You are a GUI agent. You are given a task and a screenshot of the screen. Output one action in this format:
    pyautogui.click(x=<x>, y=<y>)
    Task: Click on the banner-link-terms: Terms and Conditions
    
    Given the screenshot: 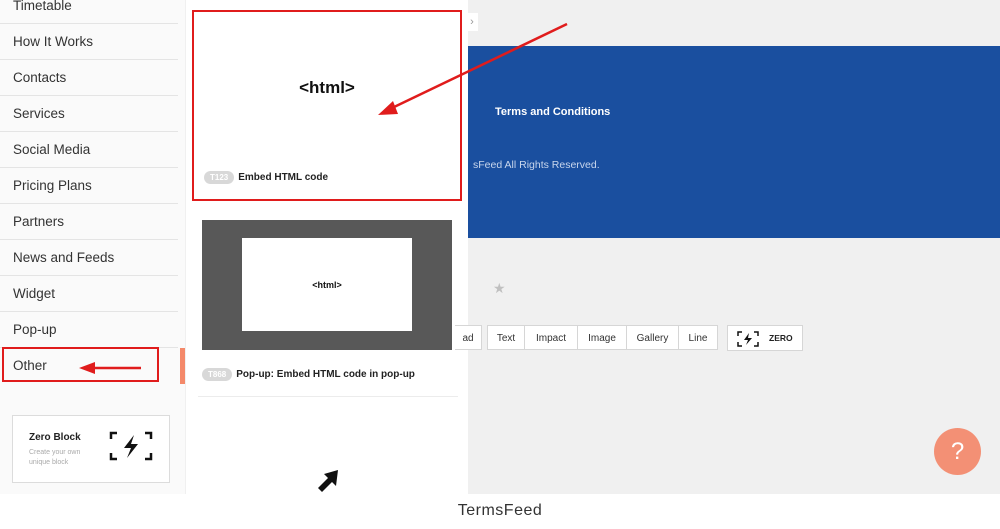 What is the action you would take?
    pyautogui.click(x=552, y=112)
    